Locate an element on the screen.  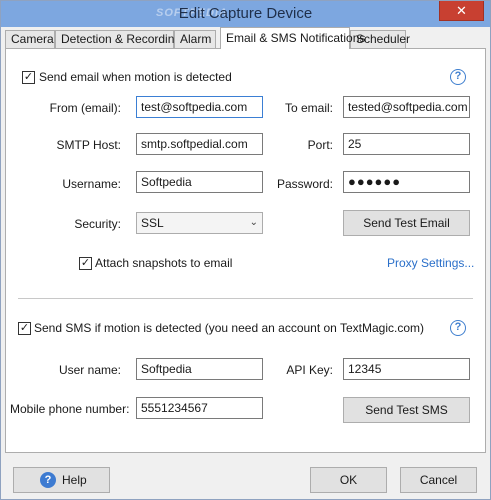
sms-username-label: User name: is located at coordinates (89, 370).